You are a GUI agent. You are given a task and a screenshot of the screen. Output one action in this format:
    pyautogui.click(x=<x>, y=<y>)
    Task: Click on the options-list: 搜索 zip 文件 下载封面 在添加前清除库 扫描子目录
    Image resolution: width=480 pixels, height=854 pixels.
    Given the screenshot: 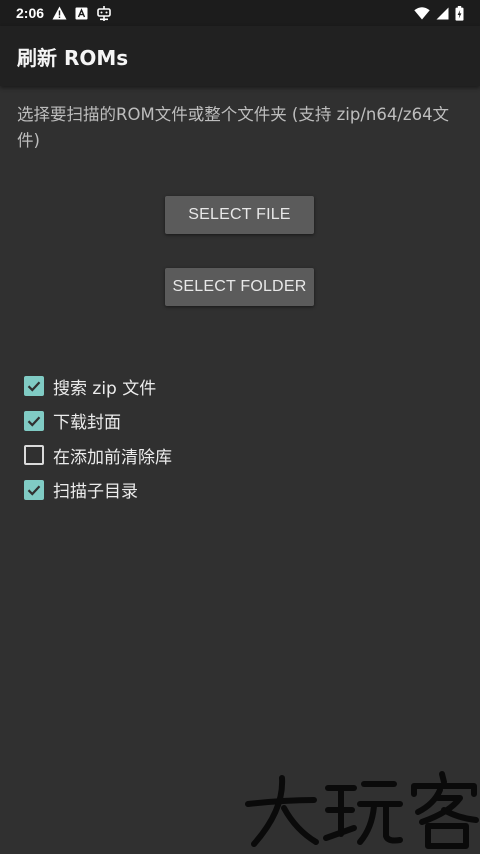 What is the action you would take?
    pyautogui.click(x=234, y=438)
    